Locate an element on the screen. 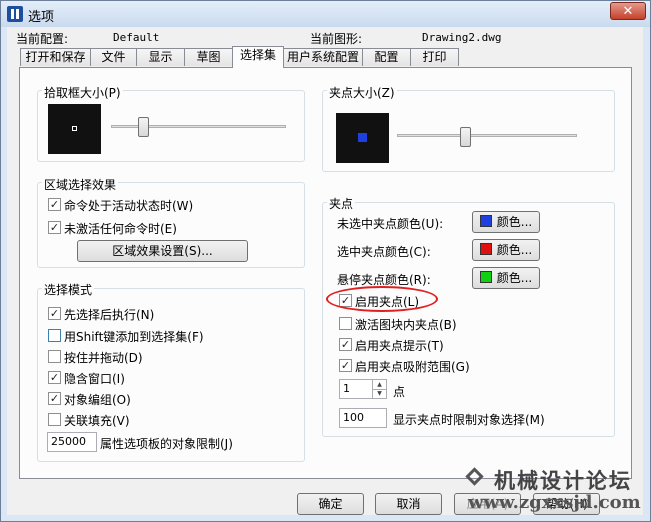 Image resolution: width=651 pixels, height=522 pixels. tab-files: 文件 is located at coordinates (113, 57).